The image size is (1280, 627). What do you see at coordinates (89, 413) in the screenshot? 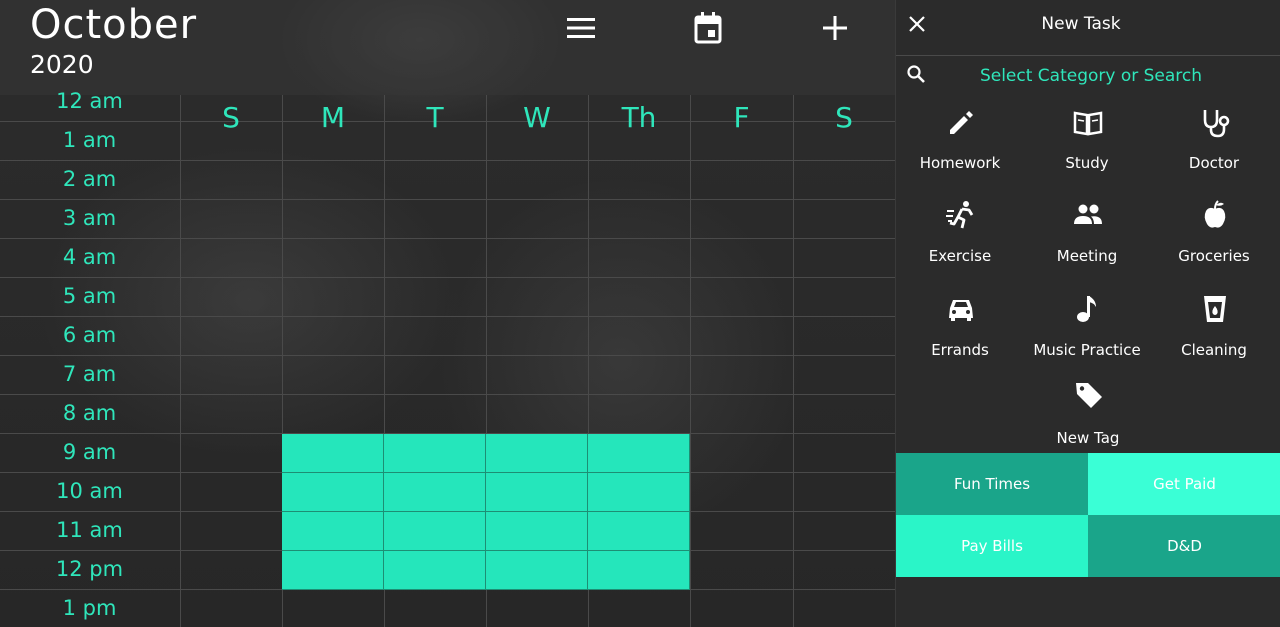
I see `time-label: 8 am` at bounding box center [89, 413].